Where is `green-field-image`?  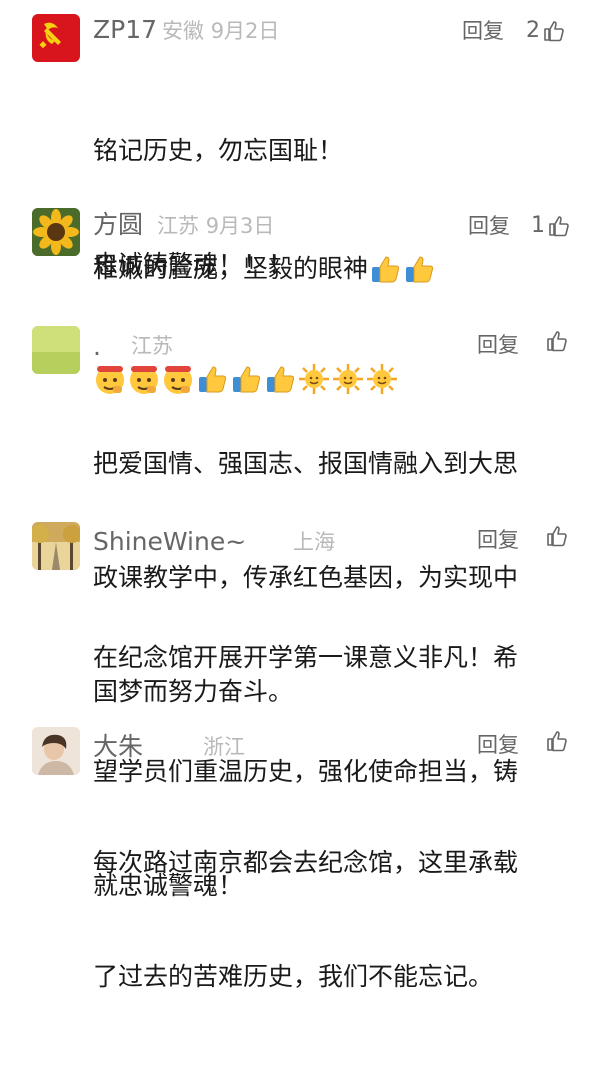 green-field-image is located at coordinates (56, 350).